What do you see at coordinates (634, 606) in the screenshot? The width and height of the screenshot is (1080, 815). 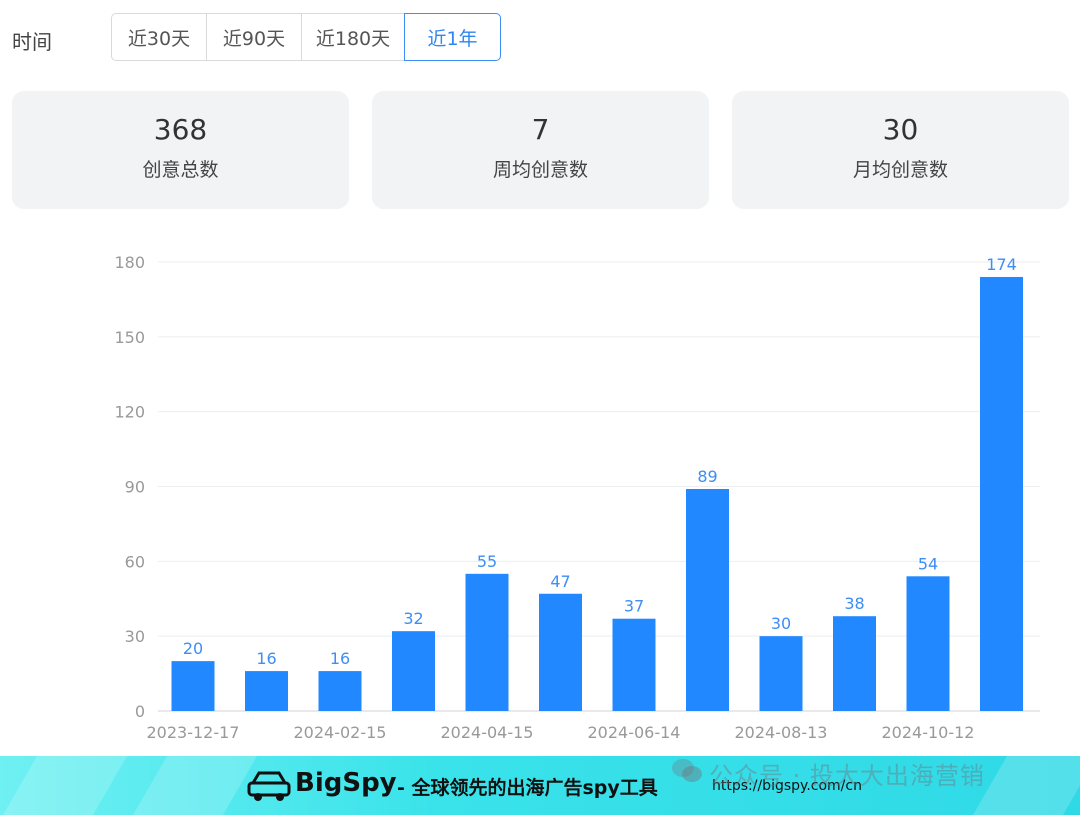 I see `data-label: 37` at bounding box center [634, 606].